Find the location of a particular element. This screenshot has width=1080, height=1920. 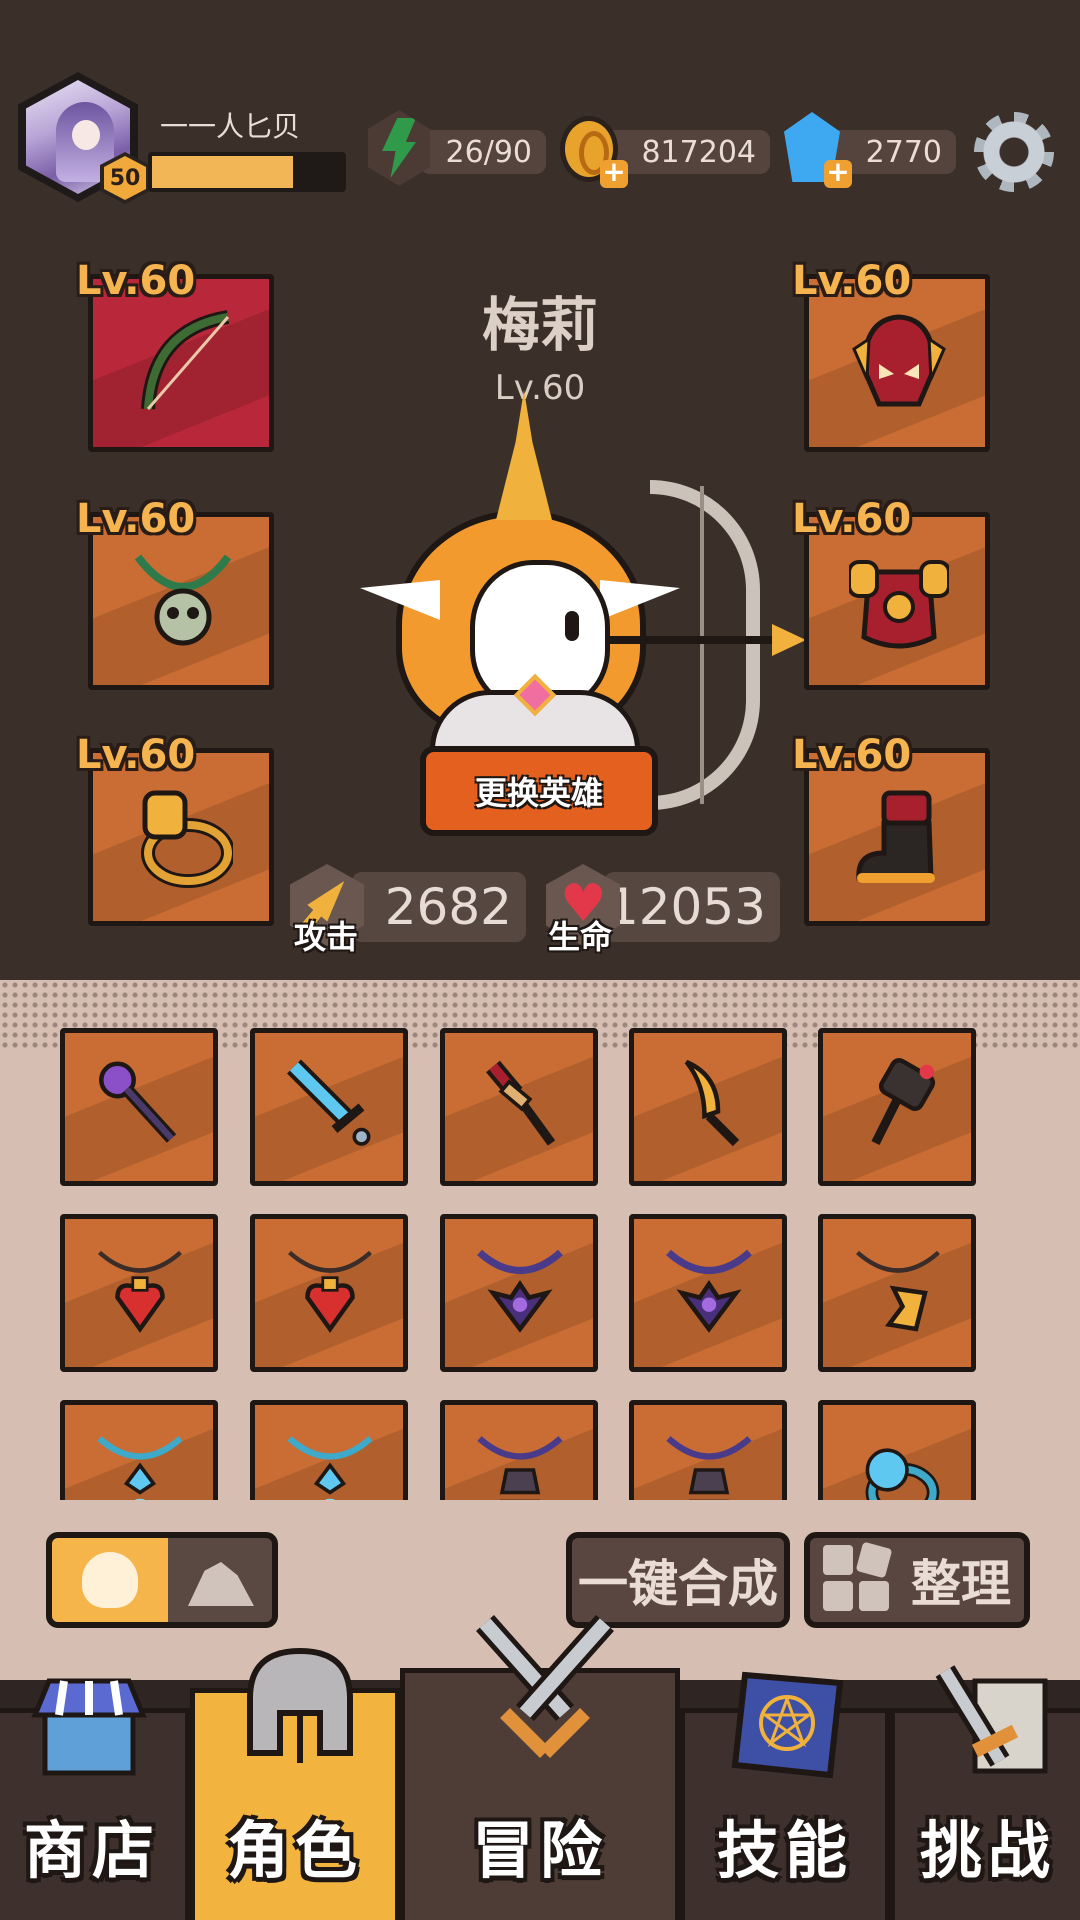

axe-pendant-icon is located at coordinates (898, 1291).